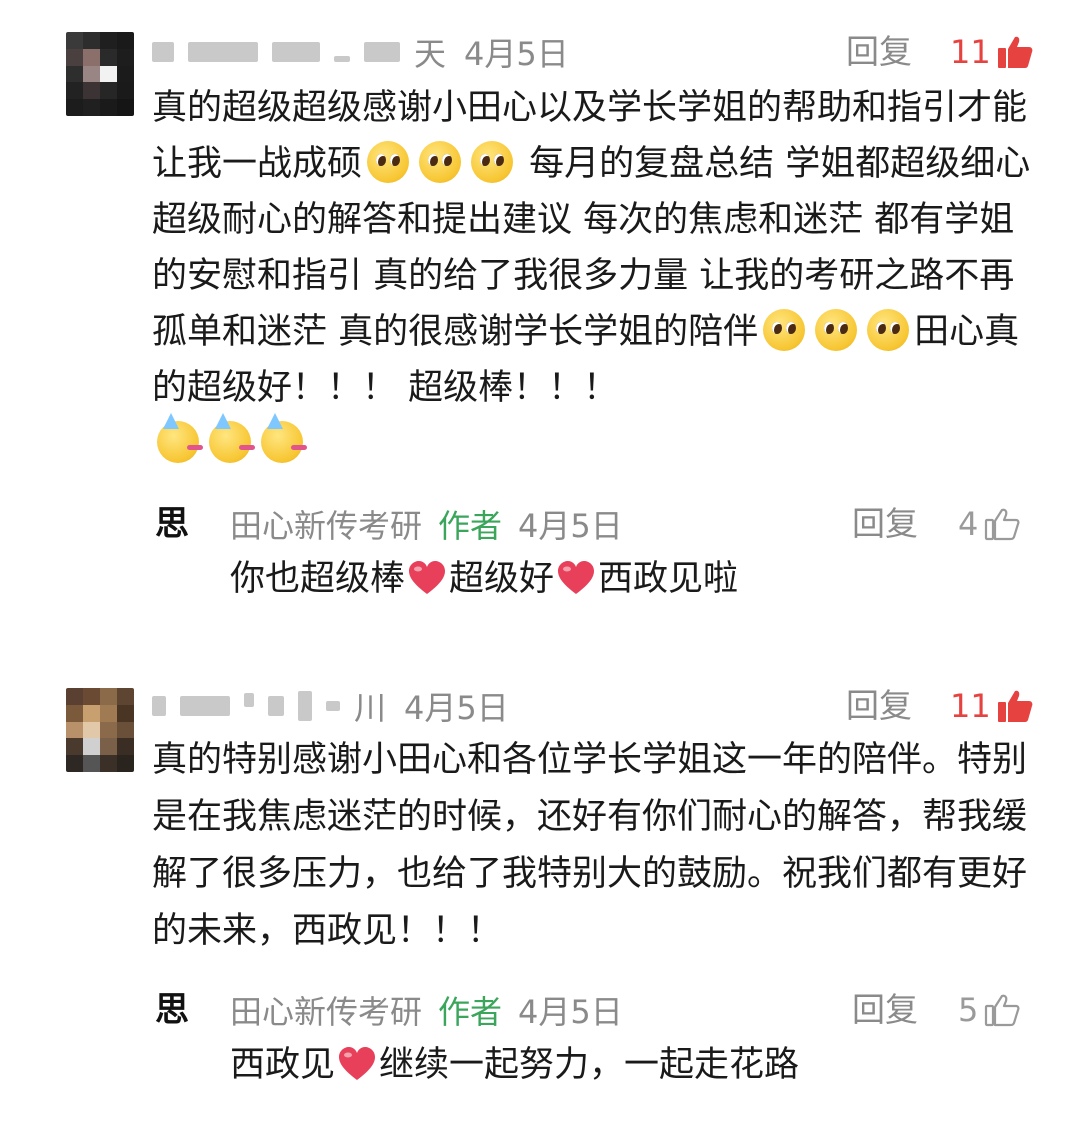  I want to click on comment-meta: 川 4月5日, so click(330, 706).